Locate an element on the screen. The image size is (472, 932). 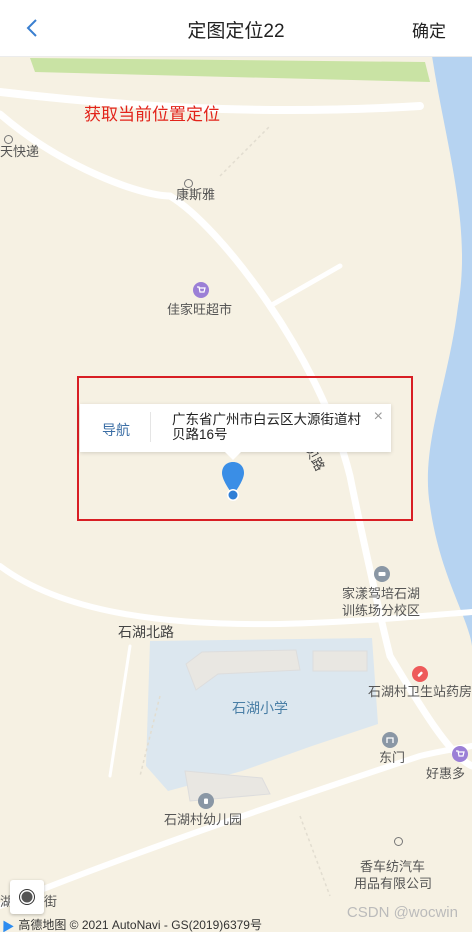
navigate-button: 导航 is located at coordinates (116, 430).